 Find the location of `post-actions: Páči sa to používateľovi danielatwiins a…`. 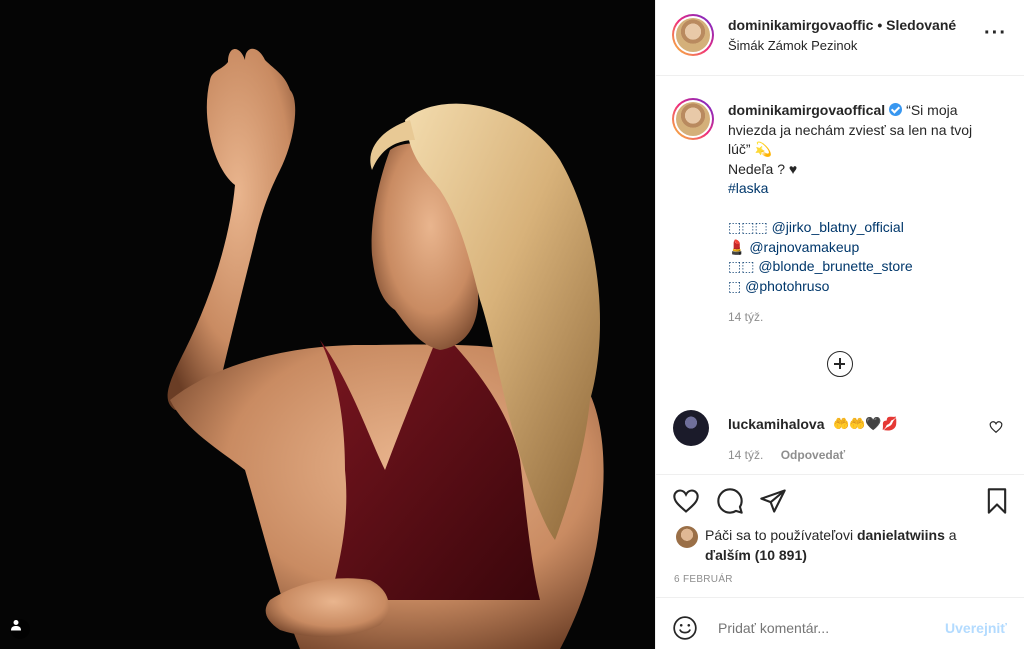

post-actions: Páči sa to používateľovi danielatwiins a… is located at coordinates (840, 535).